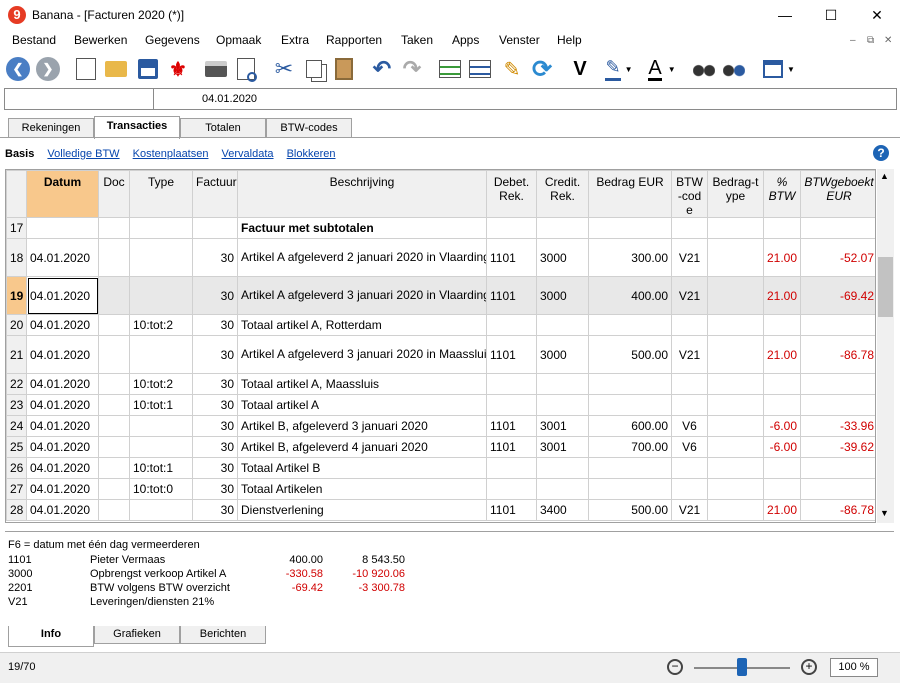 This screenshot has width=900, height=683. What do you see at coordinates (100, 40) in the screenshot?
I see `menu-bewerken: Bewerken` at bounding box center [100, 40].